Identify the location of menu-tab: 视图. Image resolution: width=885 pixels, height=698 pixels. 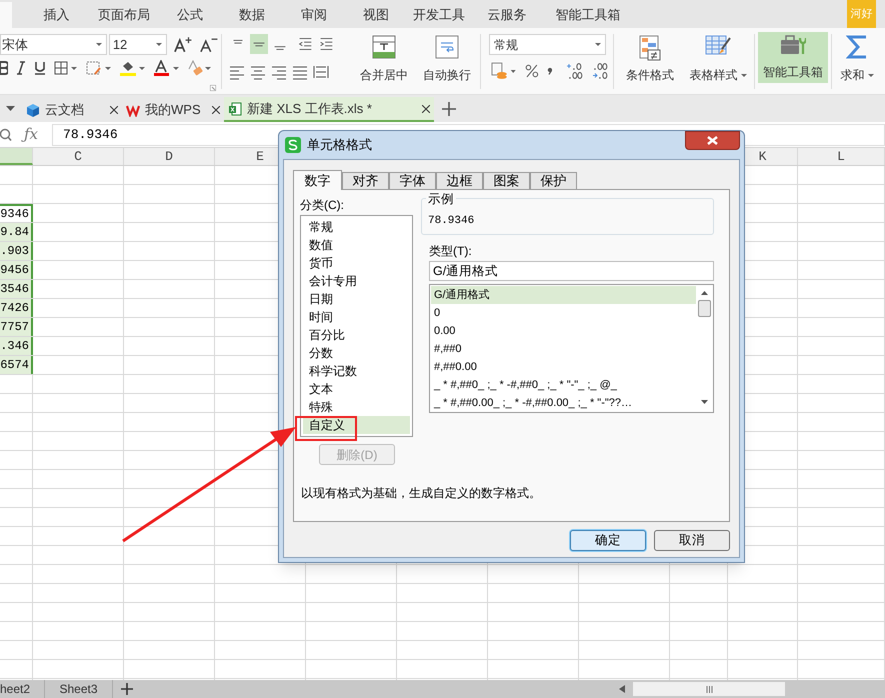
(376, 15).